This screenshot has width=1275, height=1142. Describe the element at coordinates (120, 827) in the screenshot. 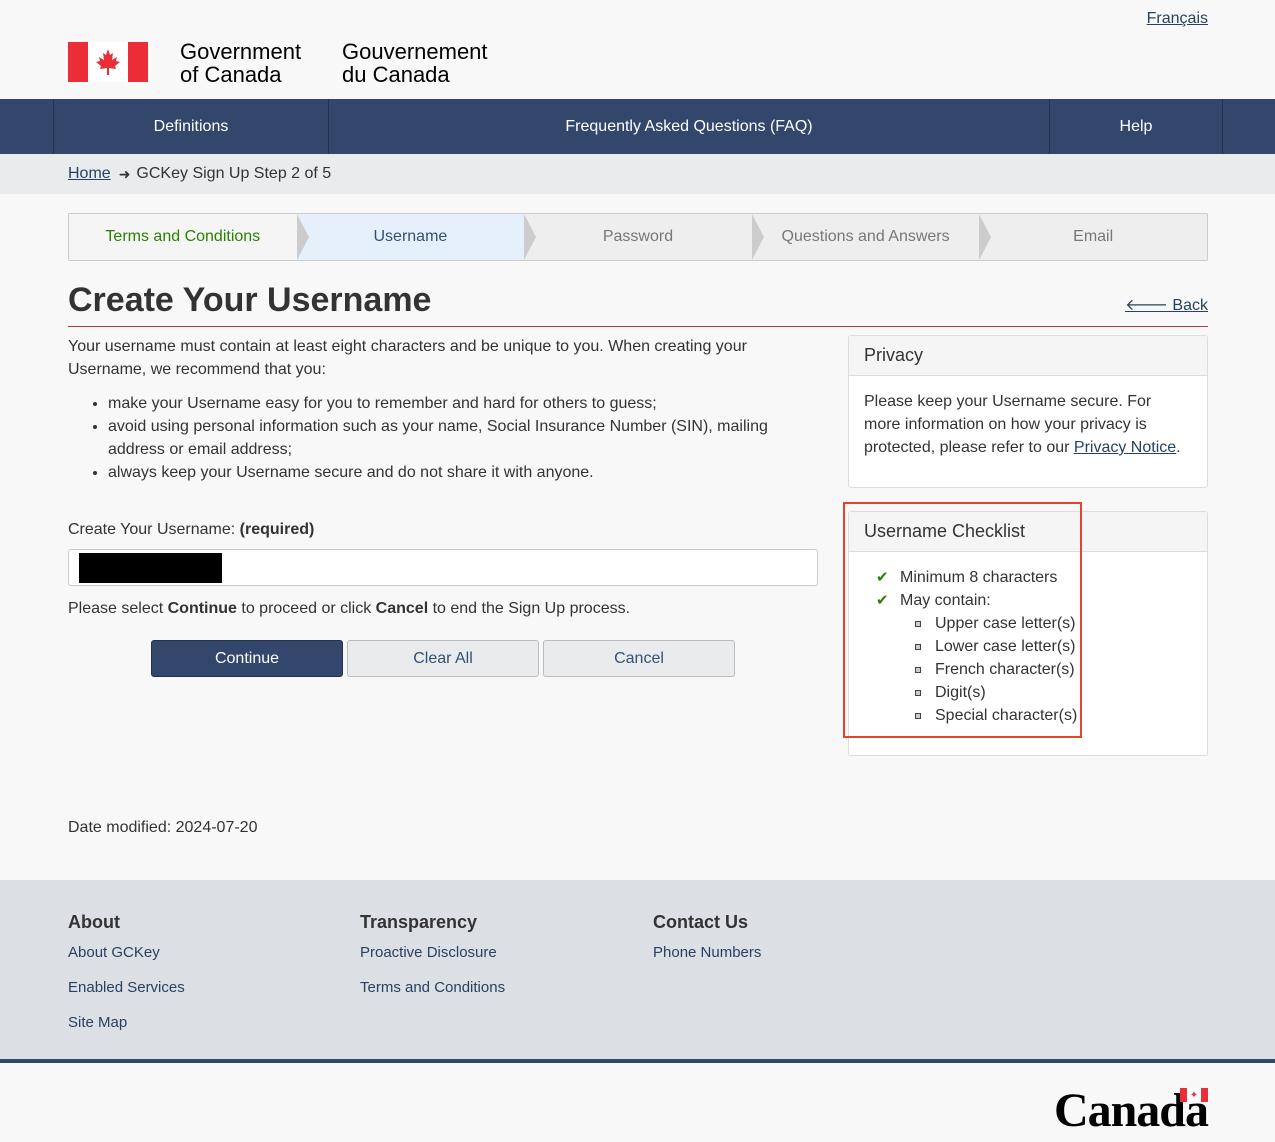

I see `date-modified-label: Date modified:` at that location.